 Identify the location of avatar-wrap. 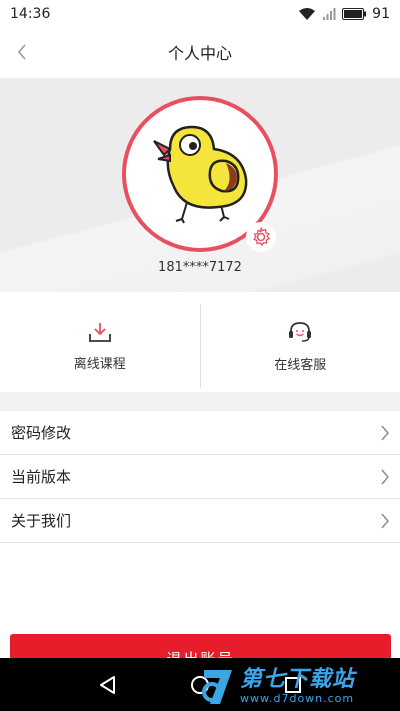
(200, 174).